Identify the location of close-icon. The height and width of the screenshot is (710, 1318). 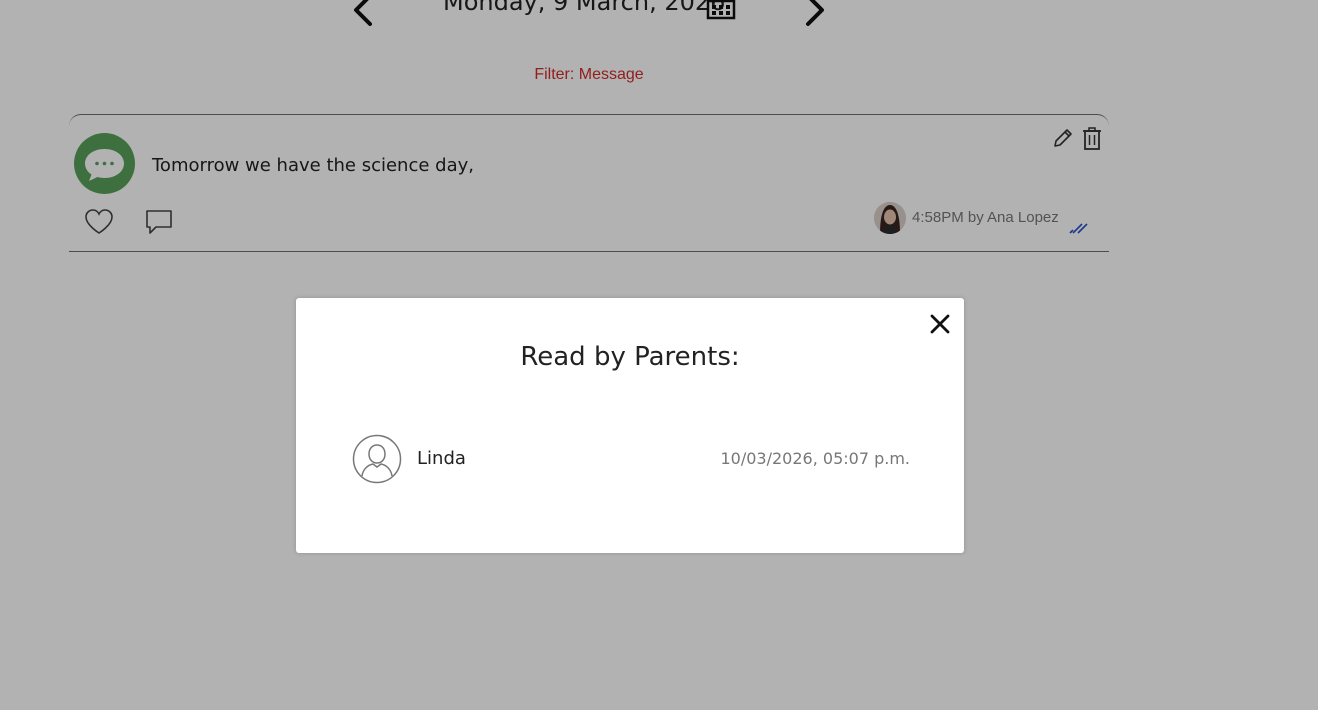
(940, 324).